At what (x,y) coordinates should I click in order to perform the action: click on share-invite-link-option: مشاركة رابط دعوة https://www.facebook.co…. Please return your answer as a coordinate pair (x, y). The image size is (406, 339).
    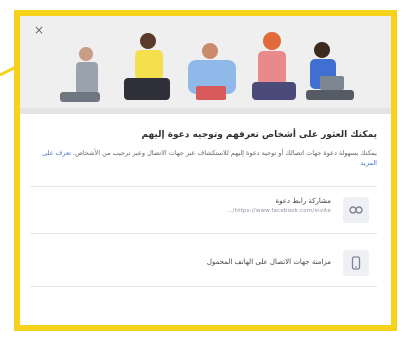
    Looking at the image, I should click on (203, 210).